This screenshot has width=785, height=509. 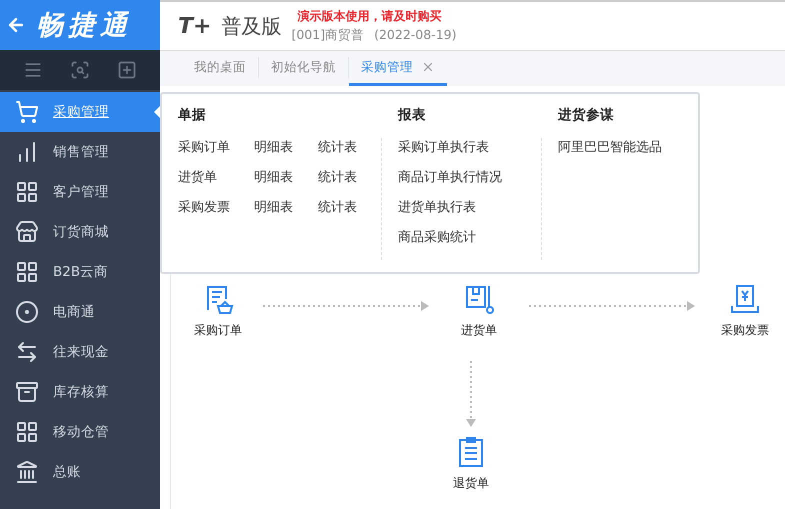 What do you see at coordinates (216, 177) in the screenshot?
I see `menu-link: 进货单` at bounding box center [216, 177].